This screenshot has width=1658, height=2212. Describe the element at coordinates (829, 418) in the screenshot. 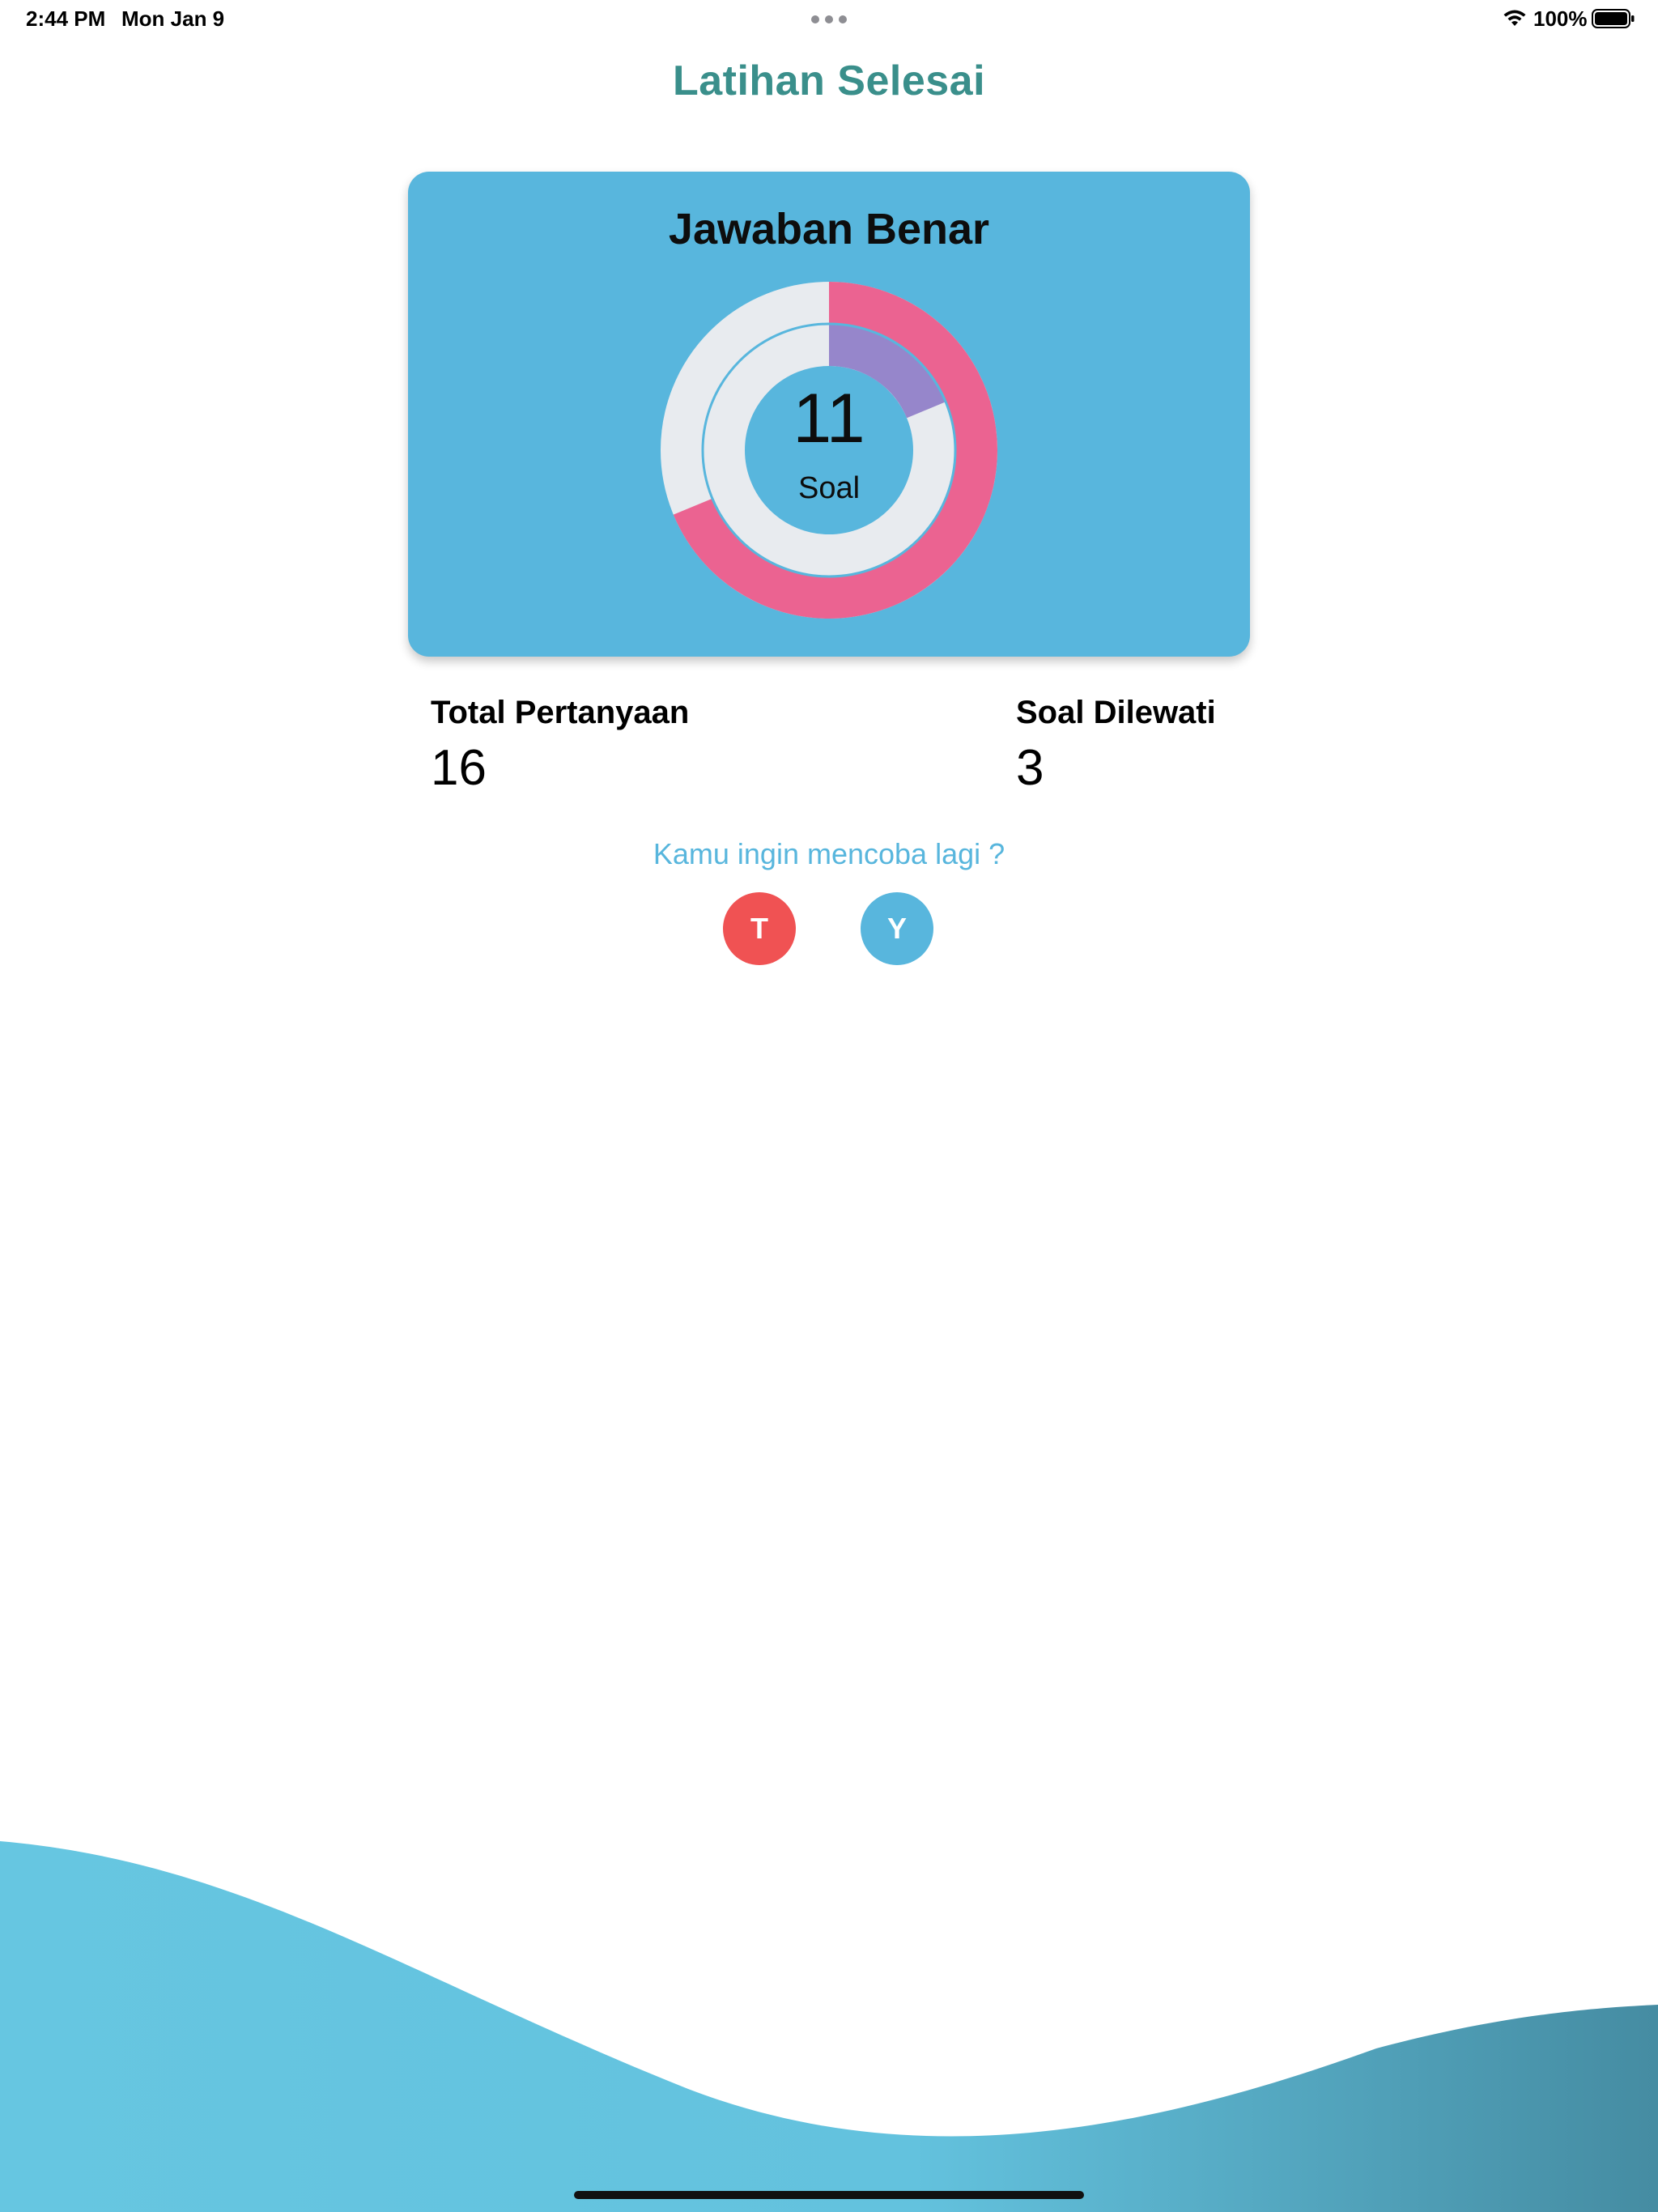

I see `correct-count: 11` at that location.